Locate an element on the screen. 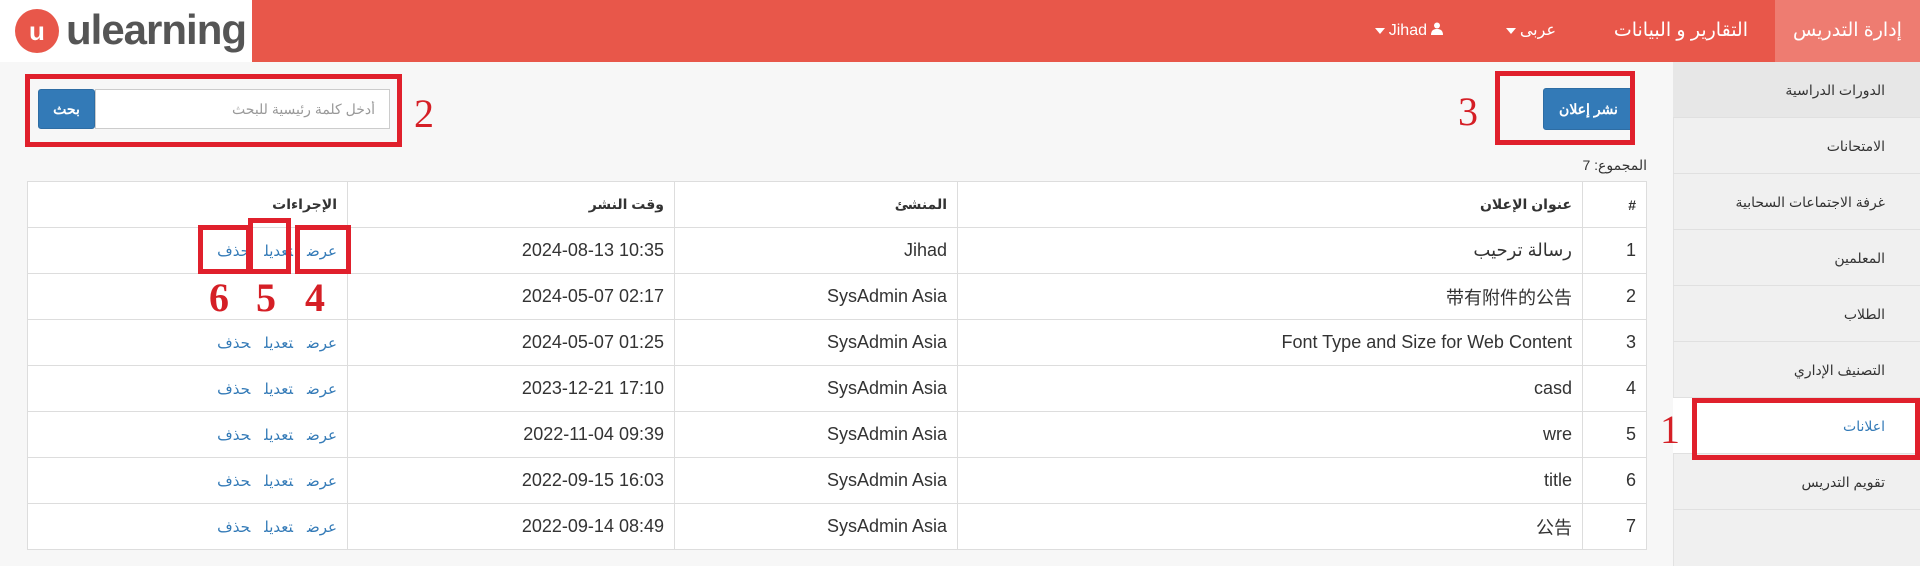 The width and height of the screenshot is (1920, 566). sidebar-item-exams: الامتحانات is located at coordinates (1796, 146).